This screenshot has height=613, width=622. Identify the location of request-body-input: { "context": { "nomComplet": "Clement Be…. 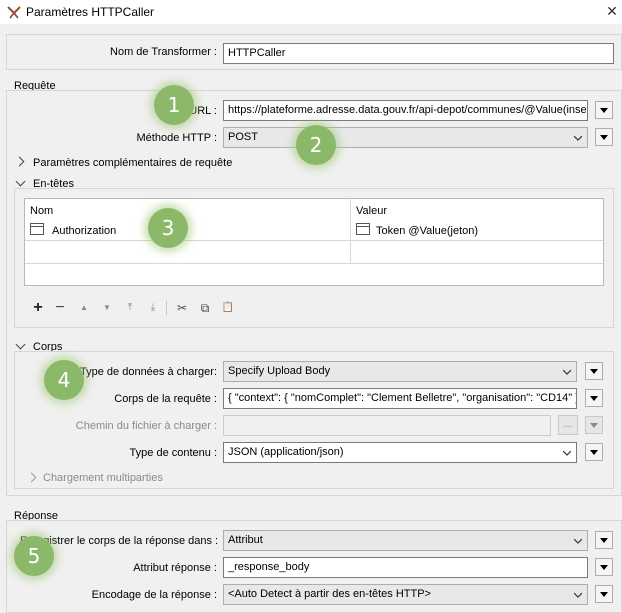
(400, 398).